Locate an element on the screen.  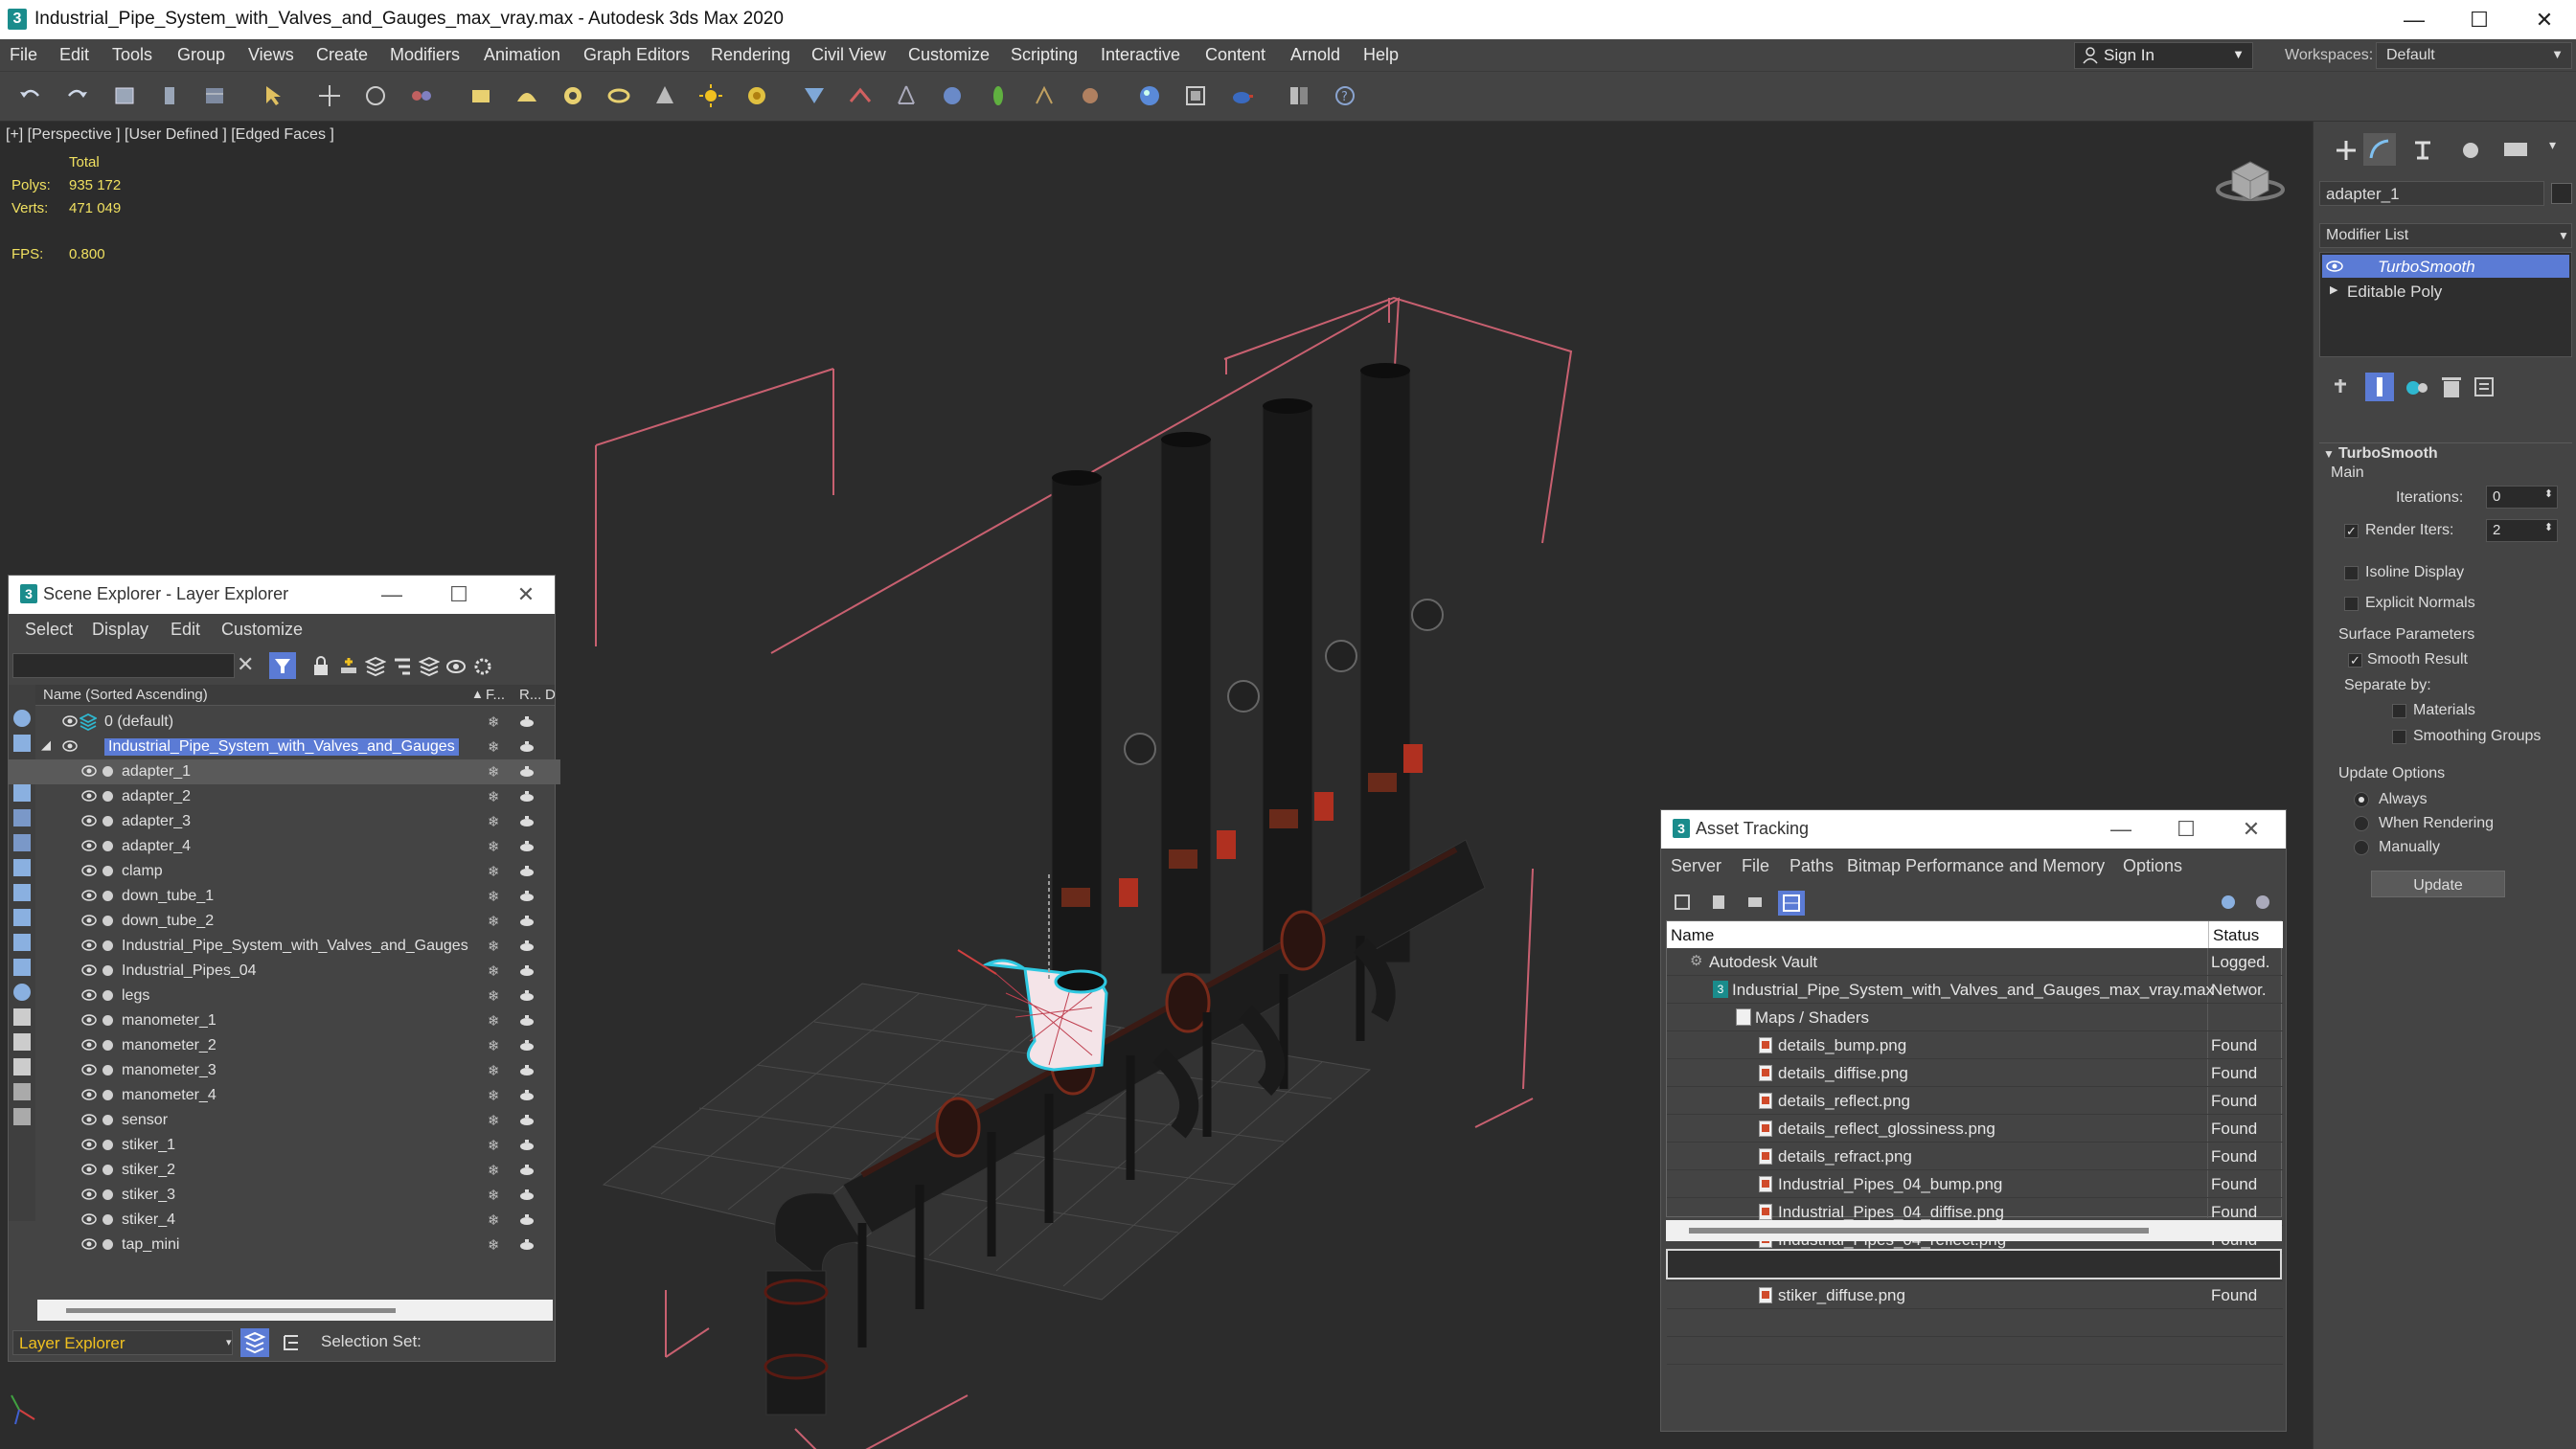
menu-graph-editors: Graph Editors is located at coordinates (637, 55).